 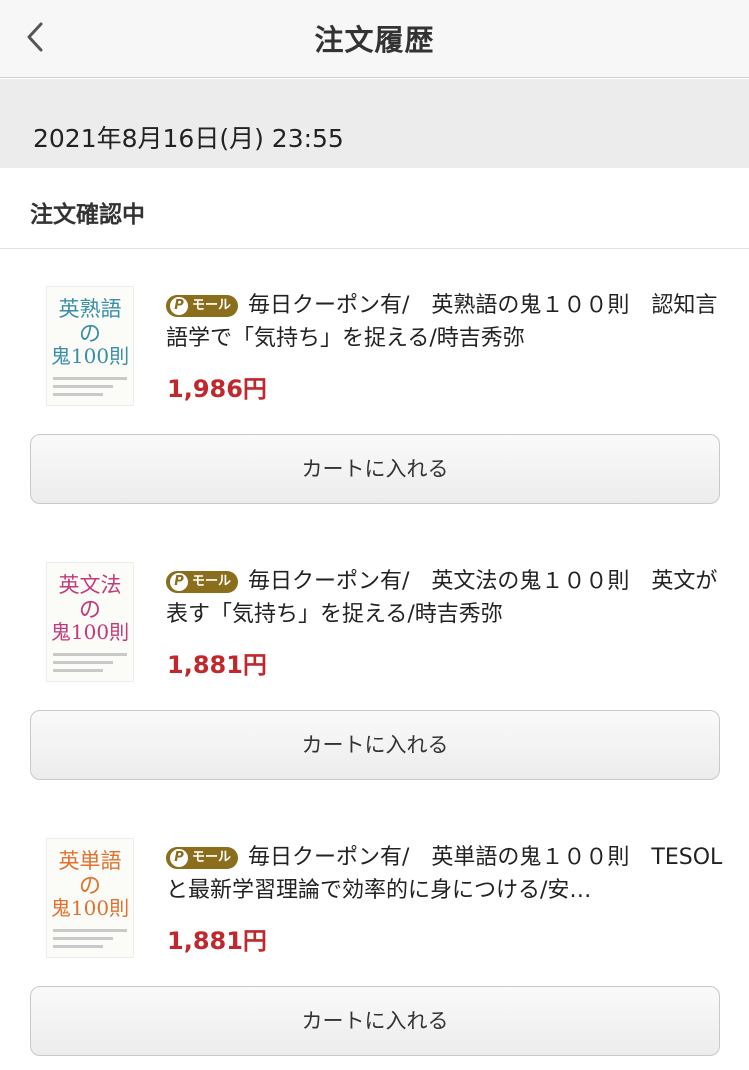 I want to click on page-title: 注文履歴, so click(x=374, y=40).